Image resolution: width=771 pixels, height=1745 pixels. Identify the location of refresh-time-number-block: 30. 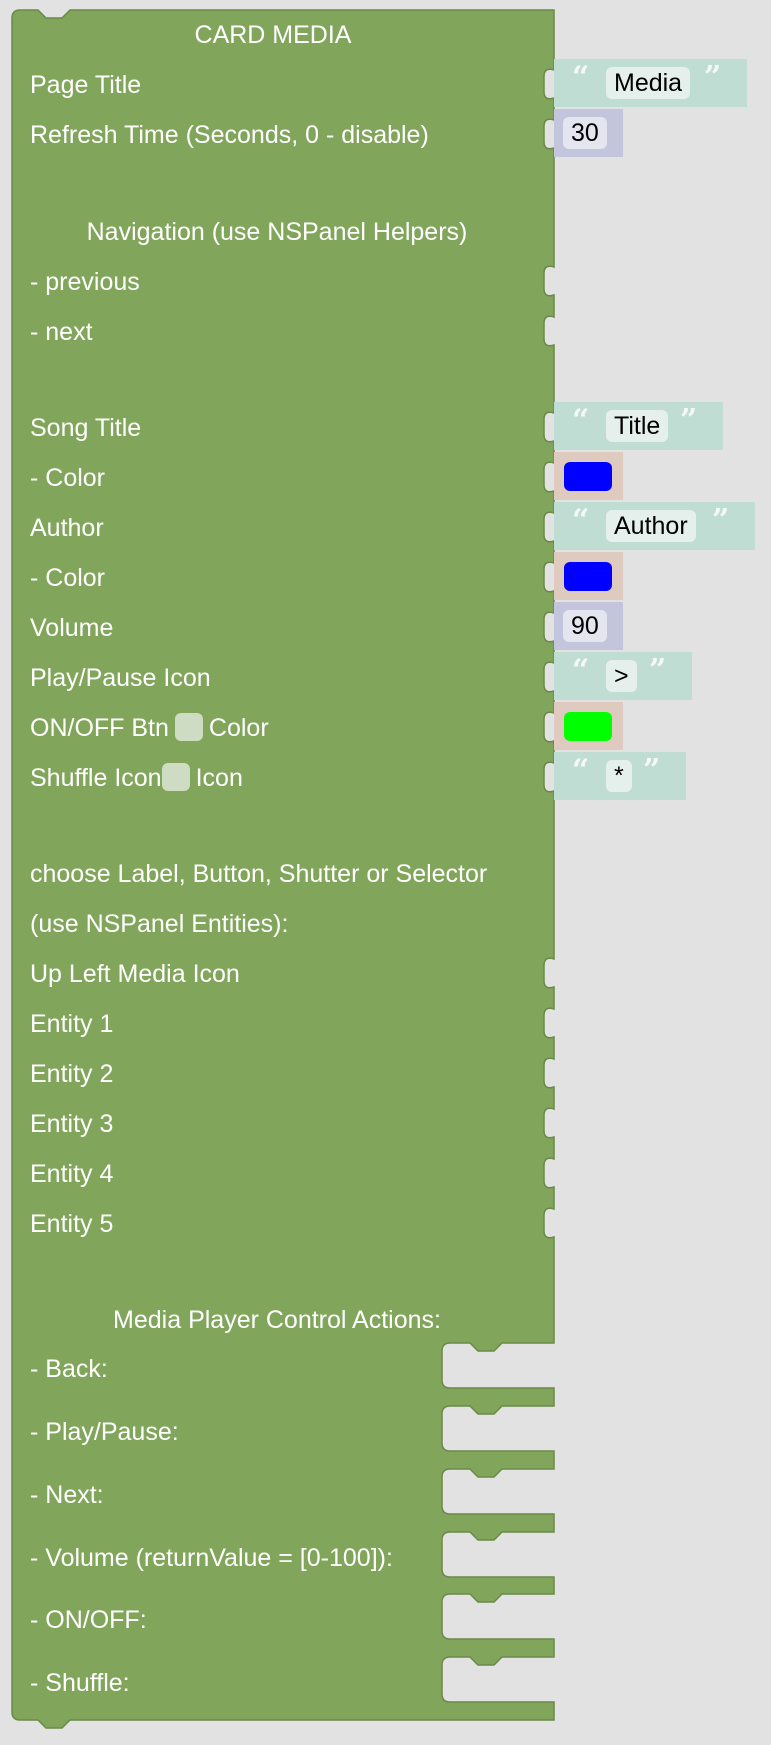
(588, 133).